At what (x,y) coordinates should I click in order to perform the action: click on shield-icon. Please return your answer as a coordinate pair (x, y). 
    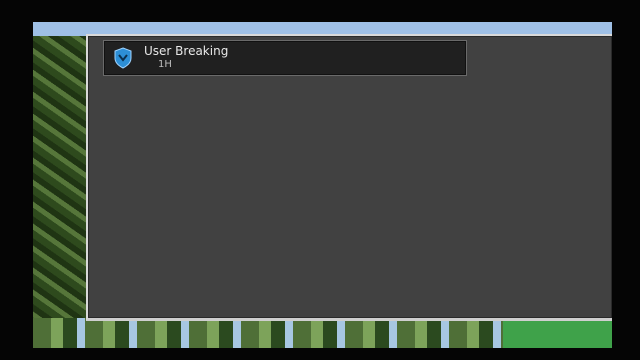
    Looking at the image, I should click on (123, 58).